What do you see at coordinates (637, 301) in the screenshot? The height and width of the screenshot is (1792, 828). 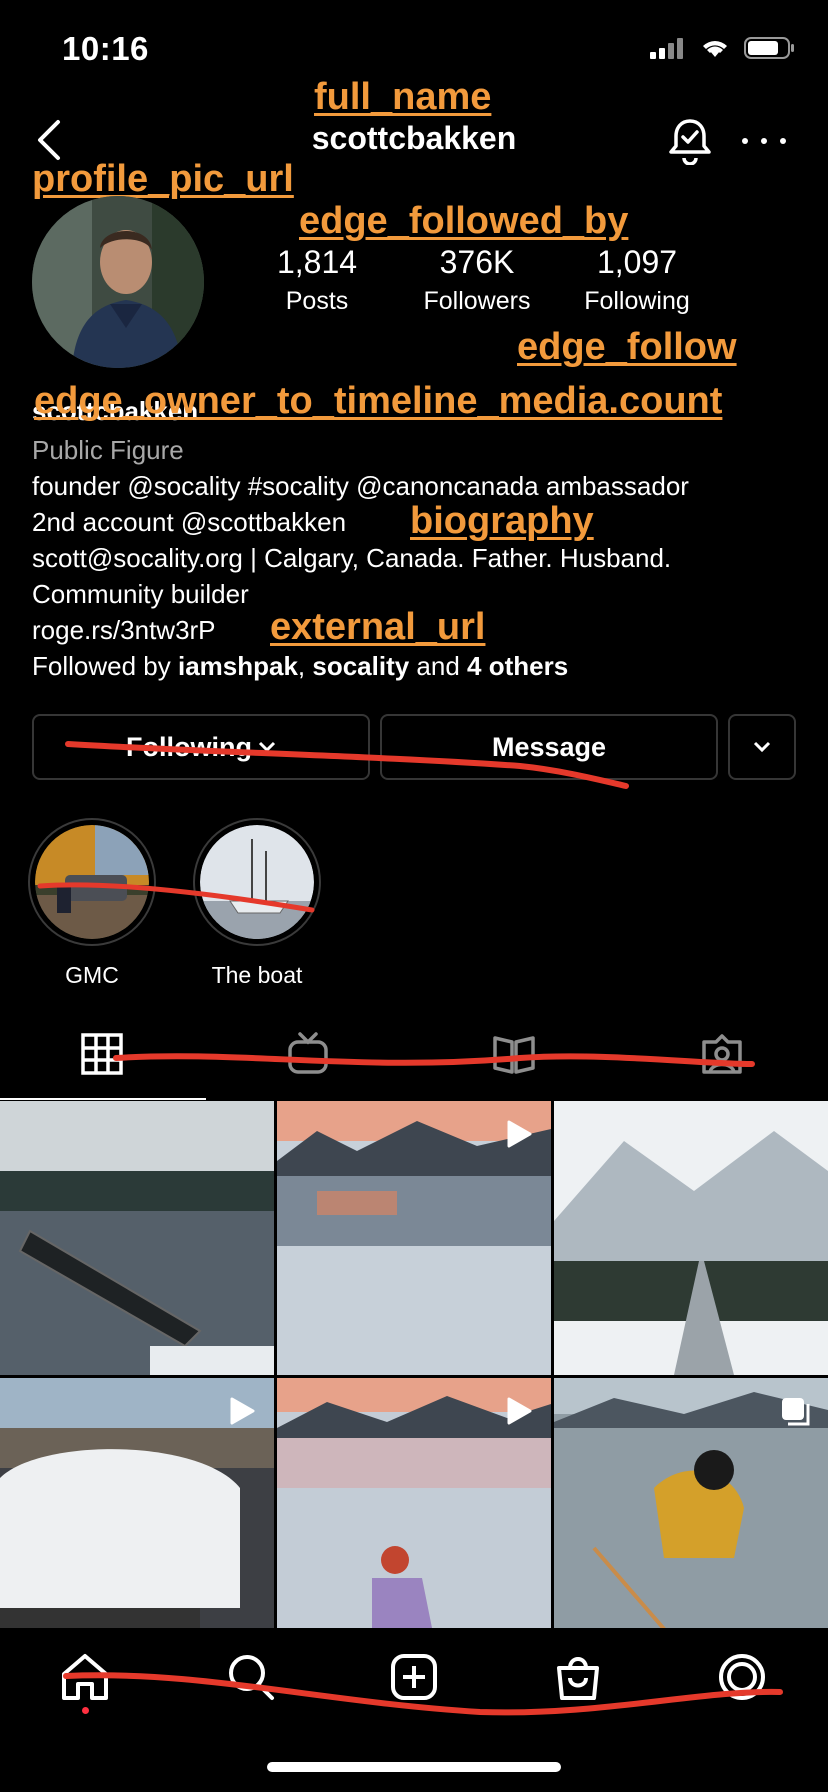 I see `stat-following-label: Following` at bounding box center [637, 301].